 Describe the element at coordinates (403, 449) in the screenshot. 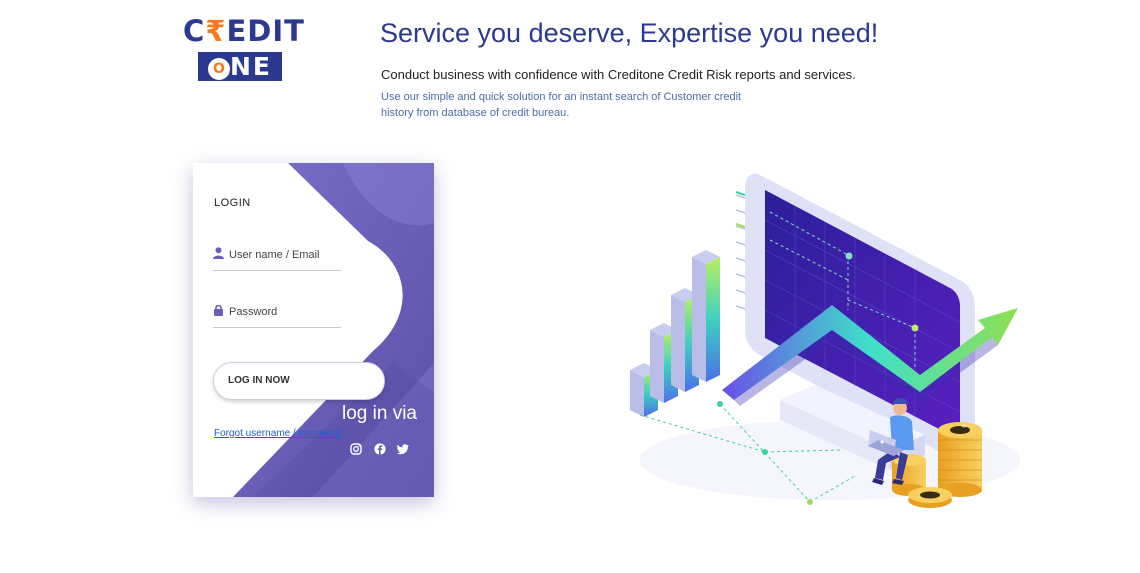

I see `twitter-icon` at that location.